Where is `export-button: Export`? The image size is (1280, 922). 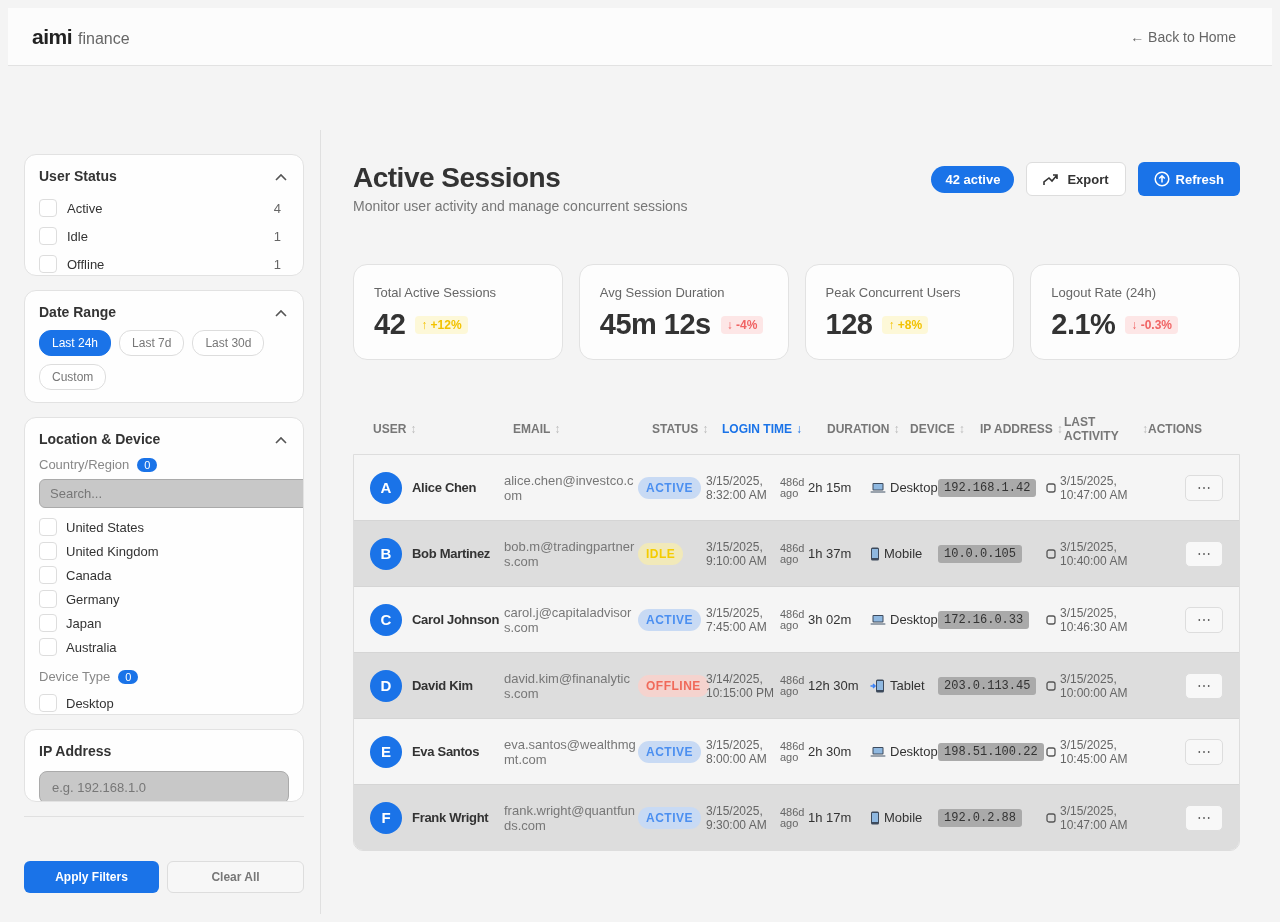
export-button: Export is located at coordinates (1076, 179).